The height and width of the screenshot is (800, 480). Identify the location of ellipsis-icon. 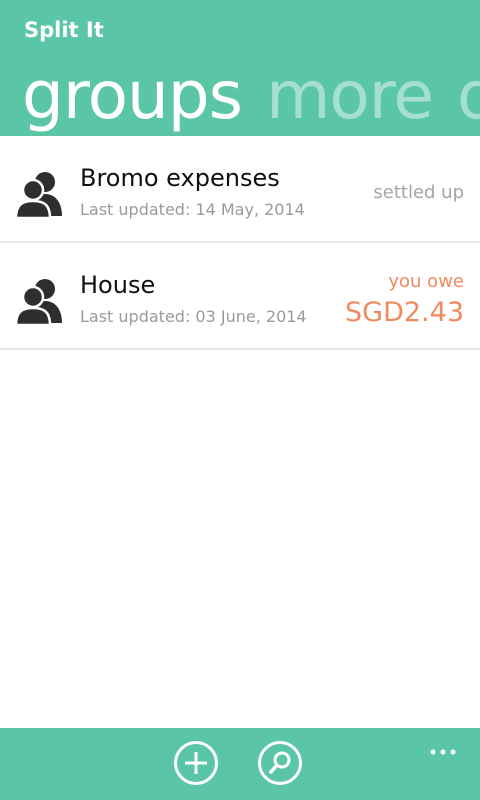
(443, 747).